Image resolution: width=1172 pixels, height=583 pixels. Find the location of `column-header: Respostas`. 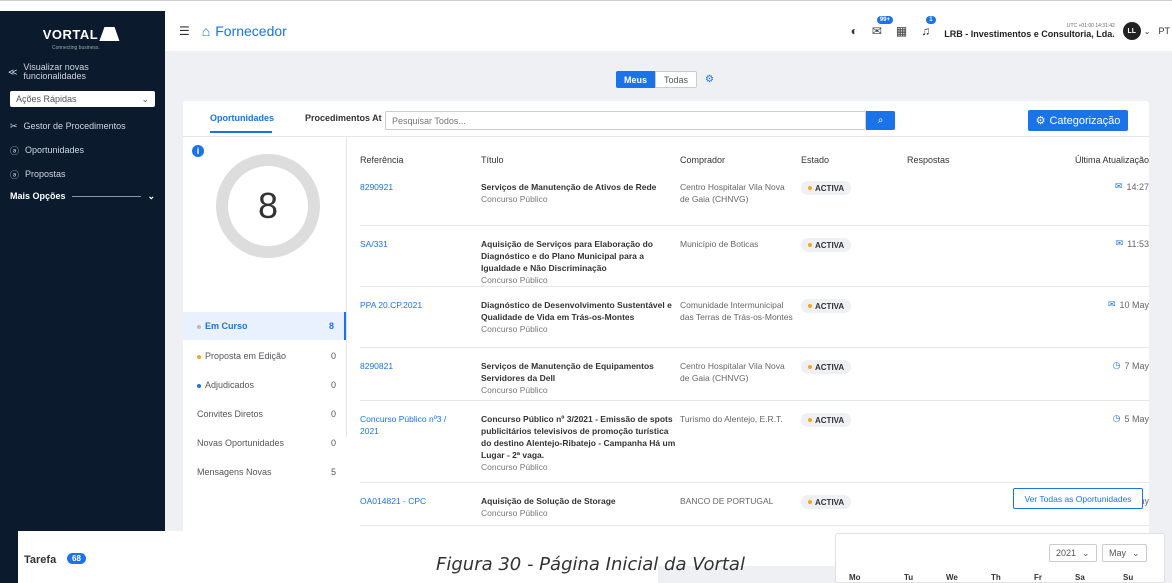

column-header: Respostas is located at coordinates (928, 160).